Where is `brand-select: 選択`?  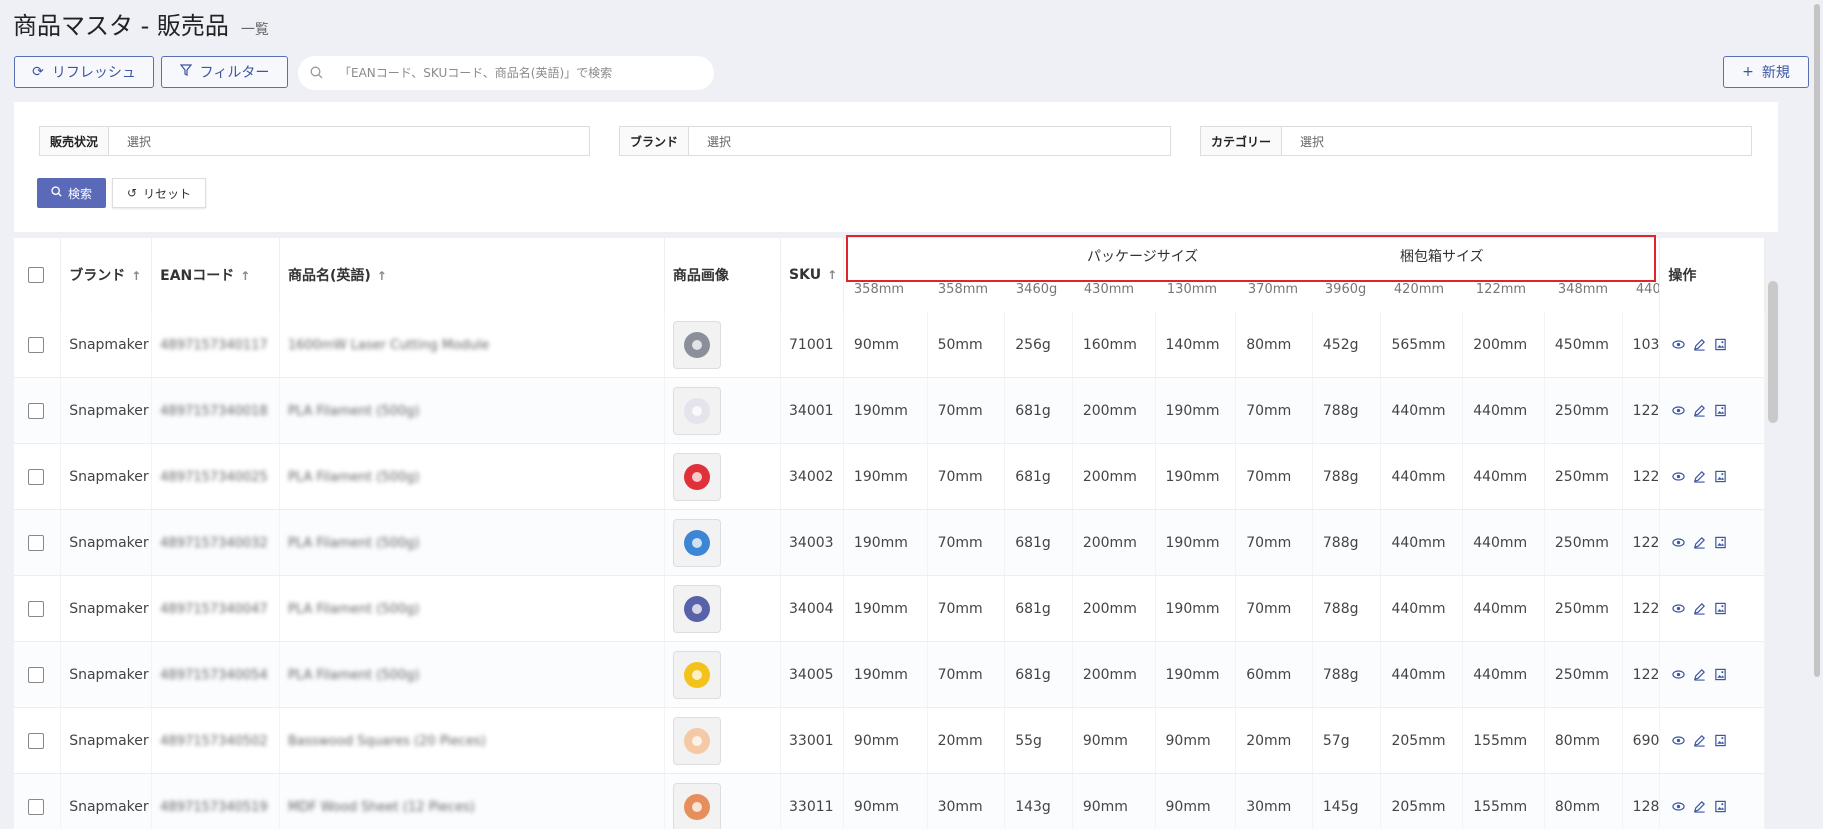
brand-select: 選択 is located at coordinates (929, 141).